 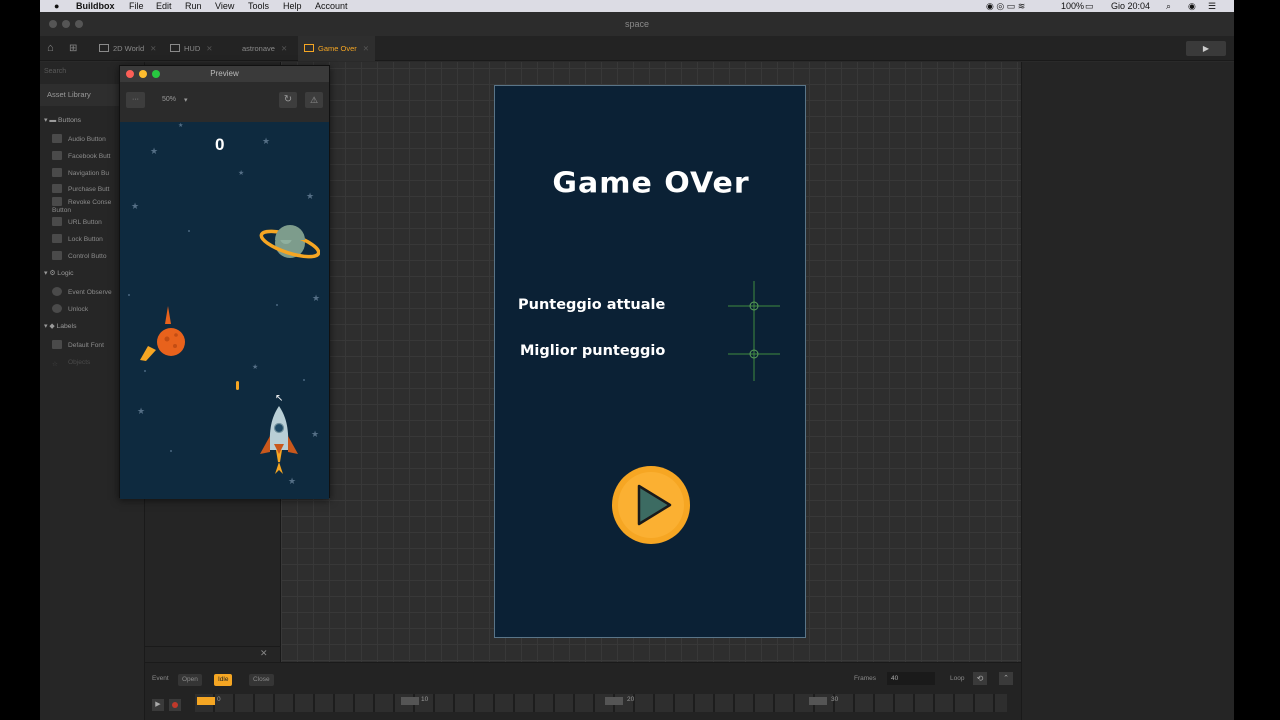 What do you see at coordinates (143, 74) in the screenshot?
I see `minimize-preview-icon` at bounding box center [143, 74].